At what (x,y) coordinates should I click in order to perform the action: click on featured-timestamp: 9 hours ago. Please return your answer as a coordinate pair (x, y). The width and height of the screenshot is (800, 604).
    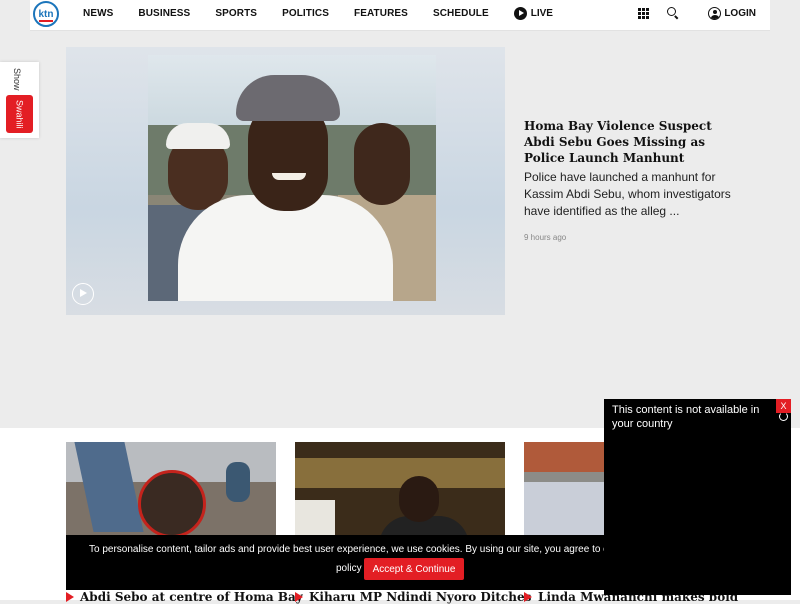
    Looking at the image, I should click on (545, 237).